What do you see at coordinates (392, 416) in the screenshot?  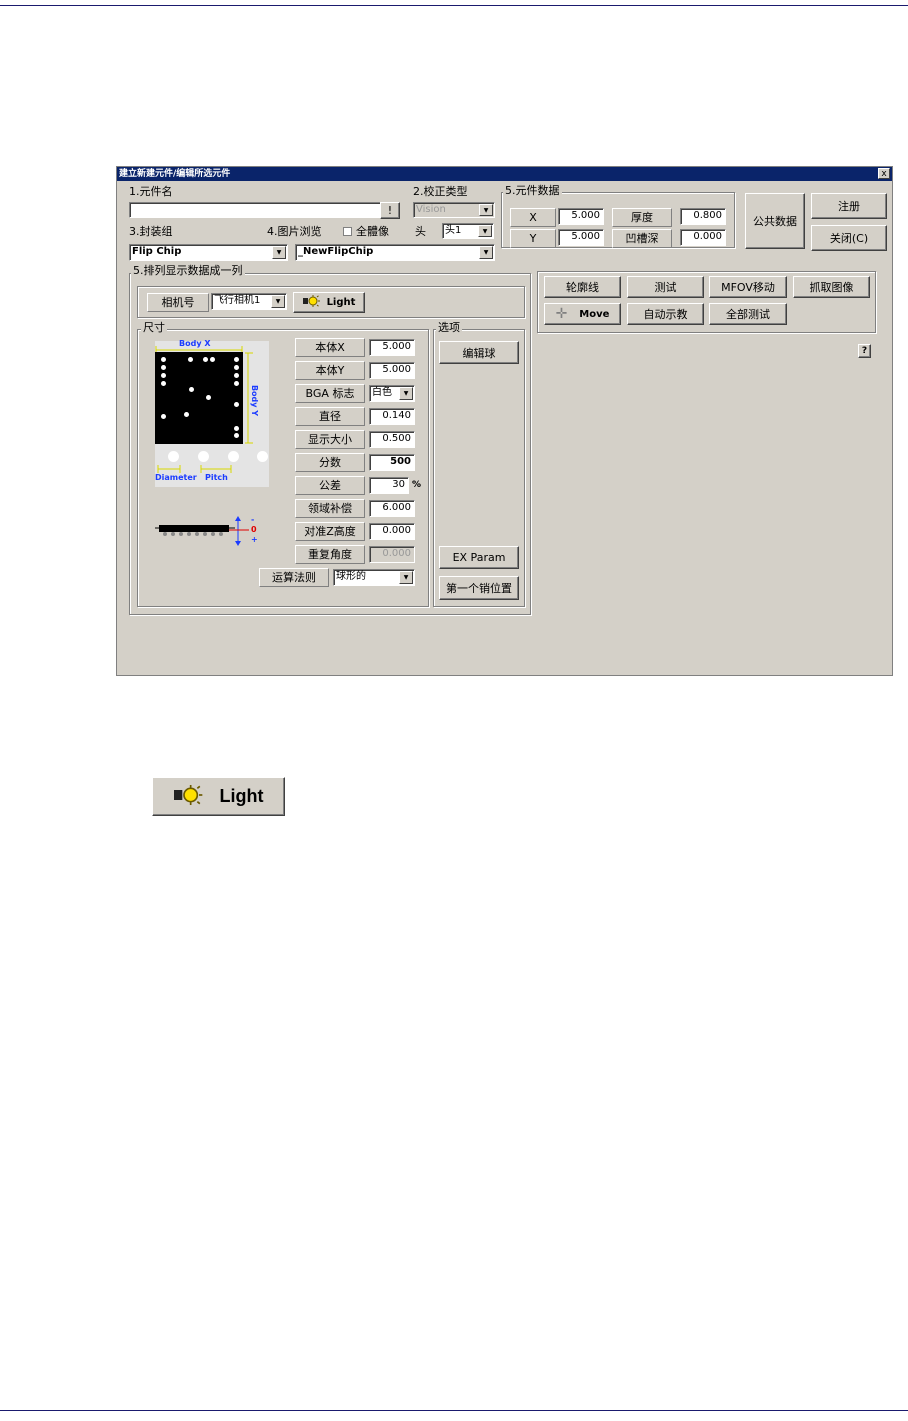 I see `diameter-field: 0.140` at bounding box center [392, 416].